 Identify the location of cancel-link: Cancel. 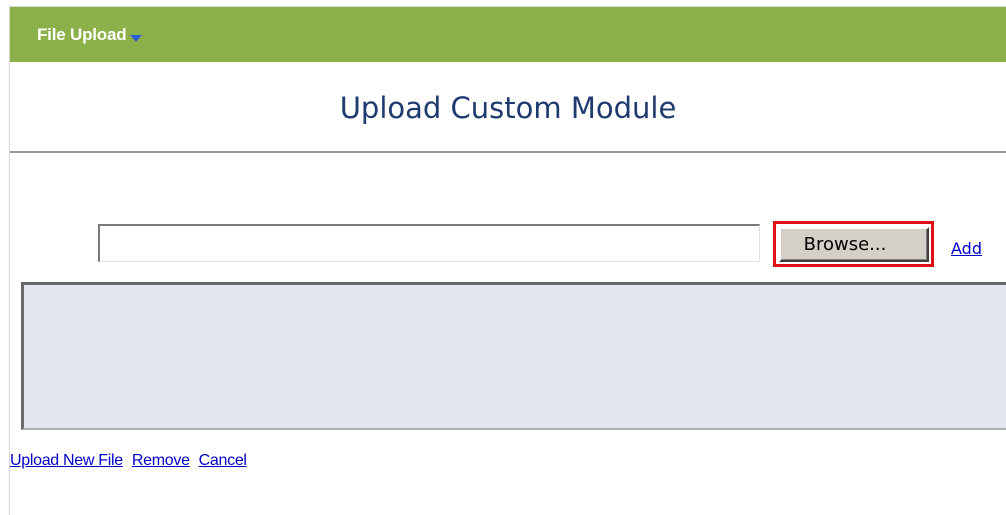
(223, 461).